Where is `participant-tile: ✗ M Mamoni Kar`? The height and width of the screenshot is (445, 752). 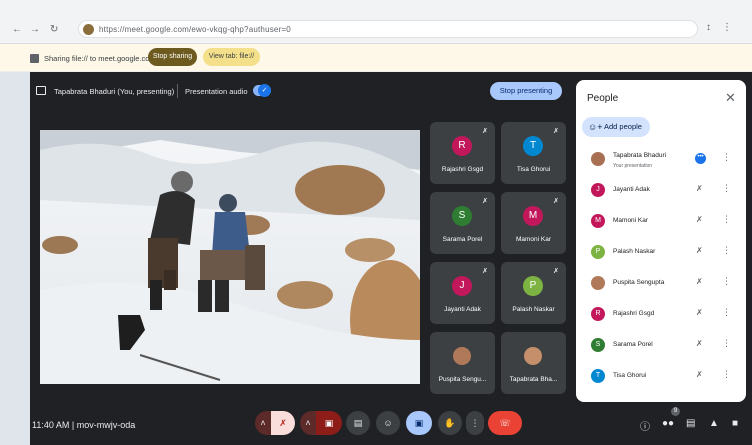 participant-tile: ✗ M Mamoni Kar is located at coordinates (533, 223).